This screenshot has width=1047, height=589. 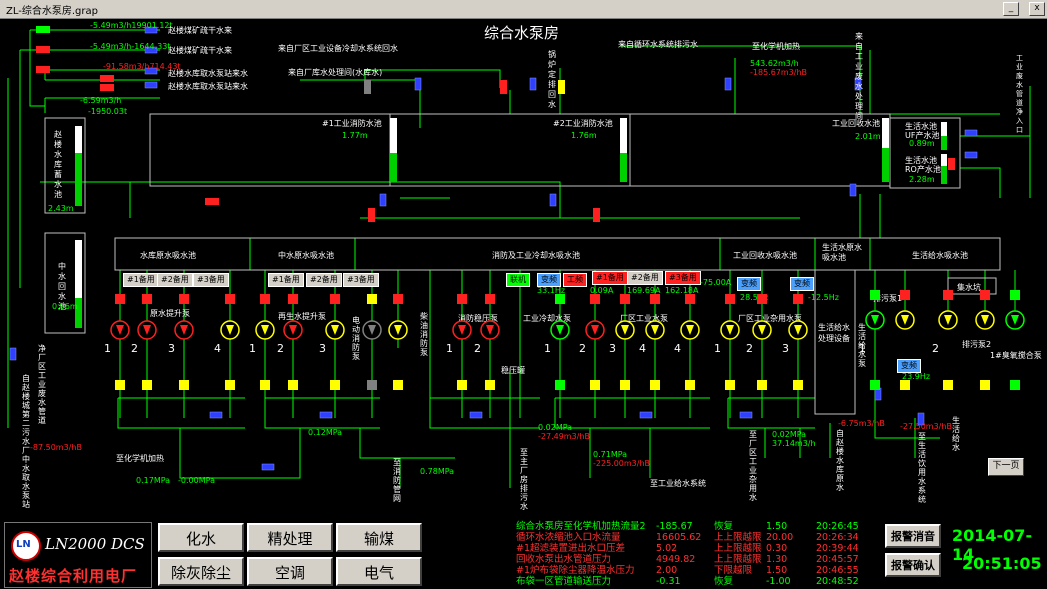 I want to click on group-live-treat: 生活给水处理设备, so click(x=834, y=333).